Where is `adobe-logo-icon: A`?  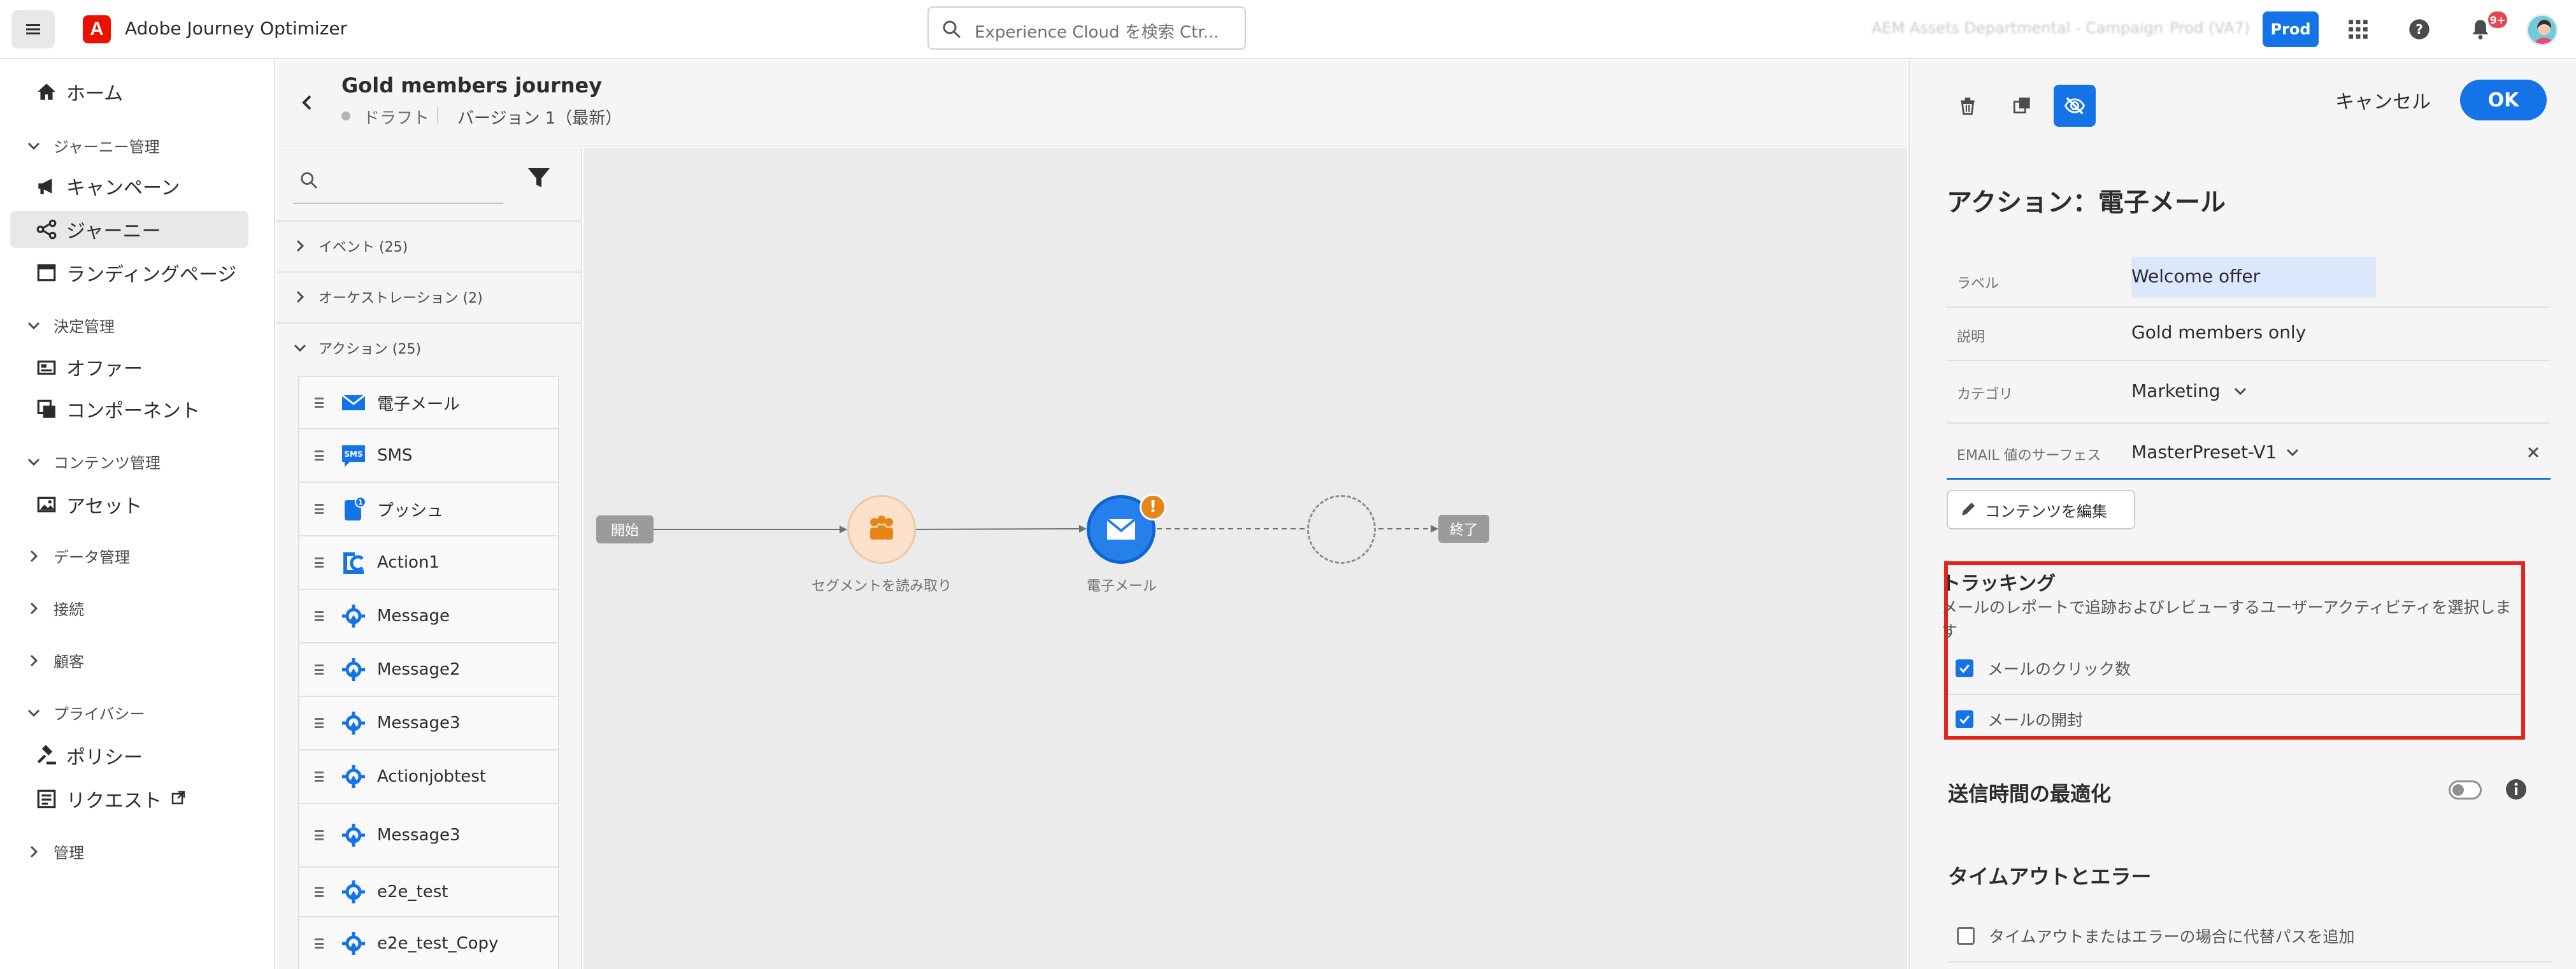
adobe-logo-icon: A is located at coordinates (97, 29).